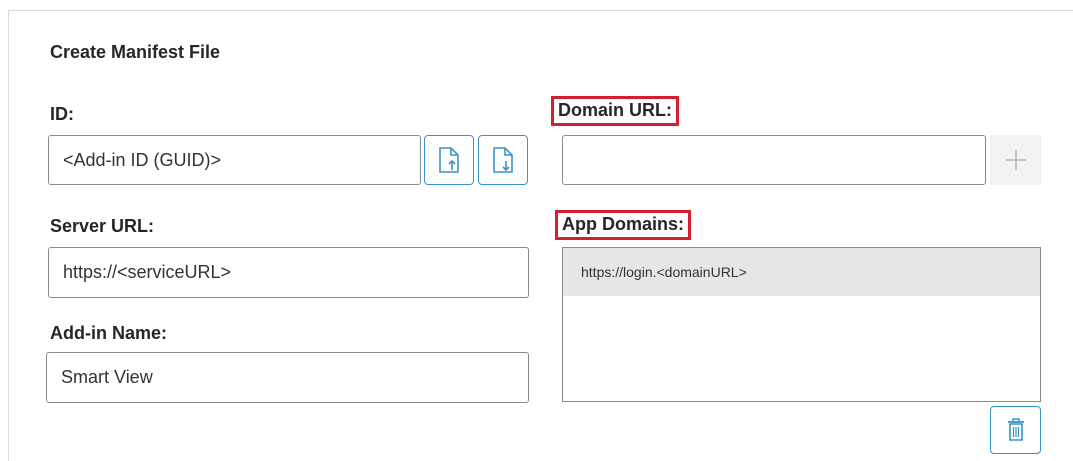  Describe the element at coordinates (102, 226) in the screenshot. I see `server-url-label: Server URL:` at that location.